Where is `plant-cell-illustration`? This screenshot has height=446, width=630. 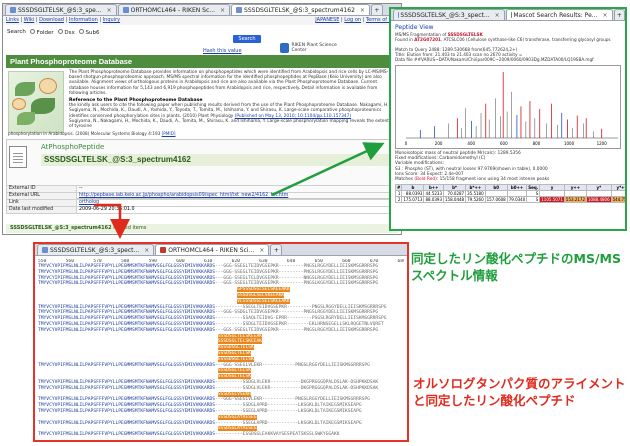
plant-cell-illustration is located at coordinates (36, 102).